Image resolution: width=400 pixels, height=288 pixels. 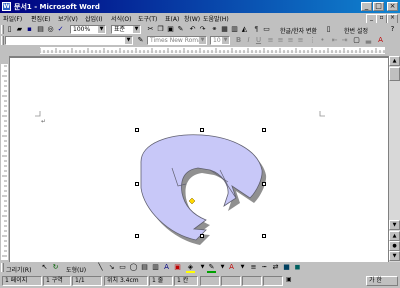 What do you see at coordinates (220, 40) in the screenshot?
I see `font-size-select: 10 ▼` at bounding box center [220, 40].